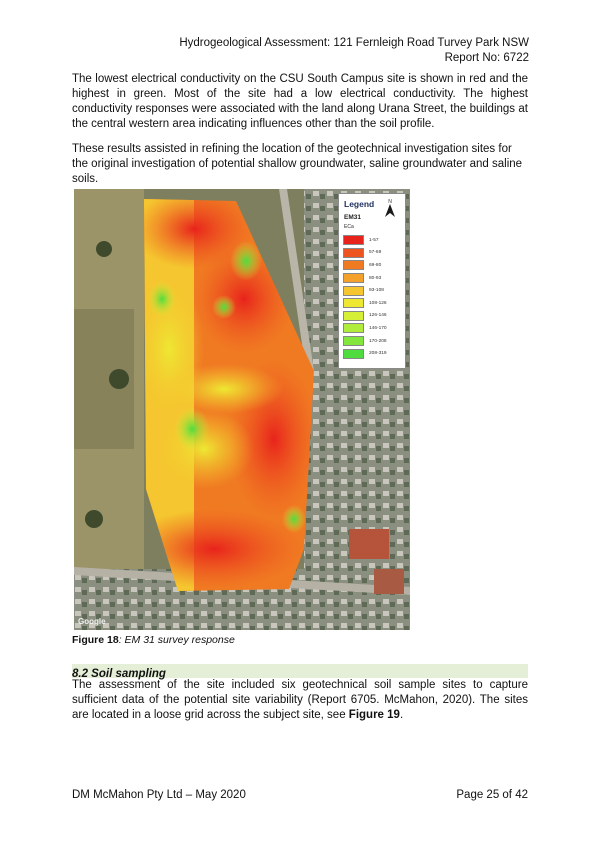 This screenshot has height=848, width=599. I want to click on legend-item: 170-208, so click(365, 341).